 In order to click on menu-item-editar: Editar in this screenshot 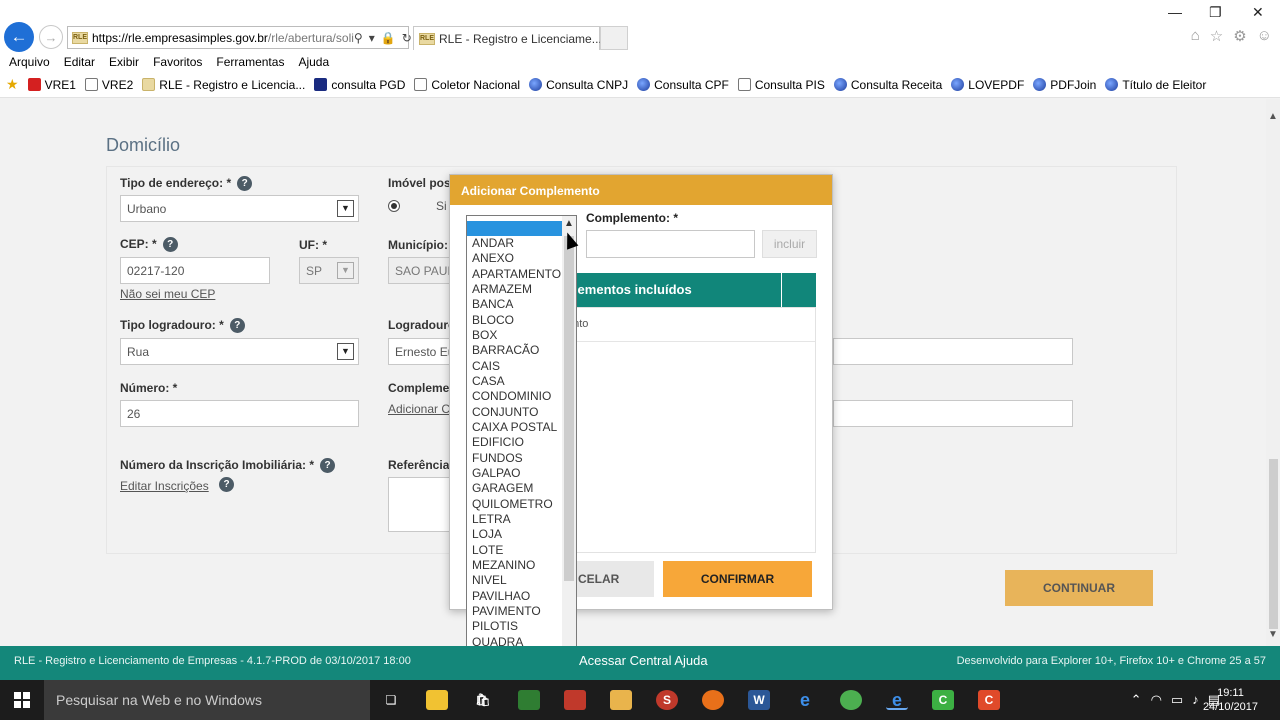, I will do `click(79, 62)`.